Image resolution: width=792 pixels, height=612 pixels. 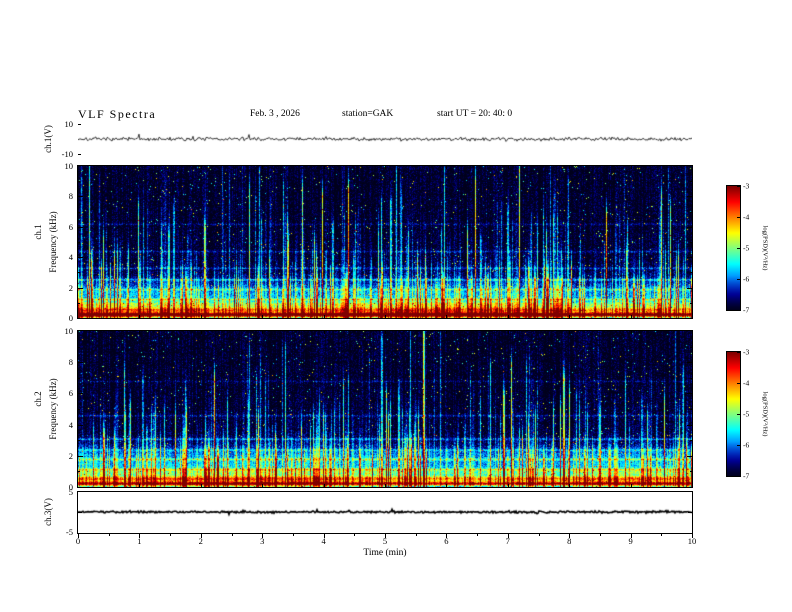 What do you see at coordinates (67, 154) in the screenshot?
I see `y-tick-label: -10` at bounding box center [67, 154].